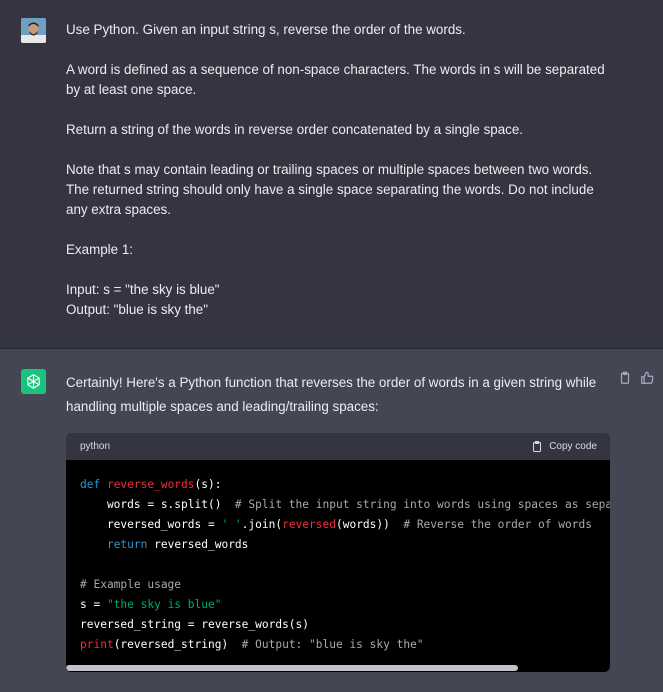  I want to click on code-token: (reversed_string), so click(177, 644).